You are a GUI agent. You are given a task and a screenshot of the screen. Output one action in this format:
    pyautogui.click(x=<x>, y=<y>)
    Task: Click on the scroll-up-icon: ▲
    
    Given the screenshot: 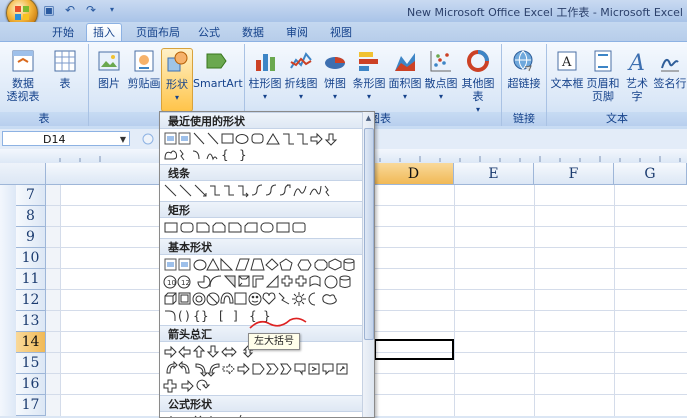 What is the action you would take?
    pyautogui.click(x=368, y=118)
    